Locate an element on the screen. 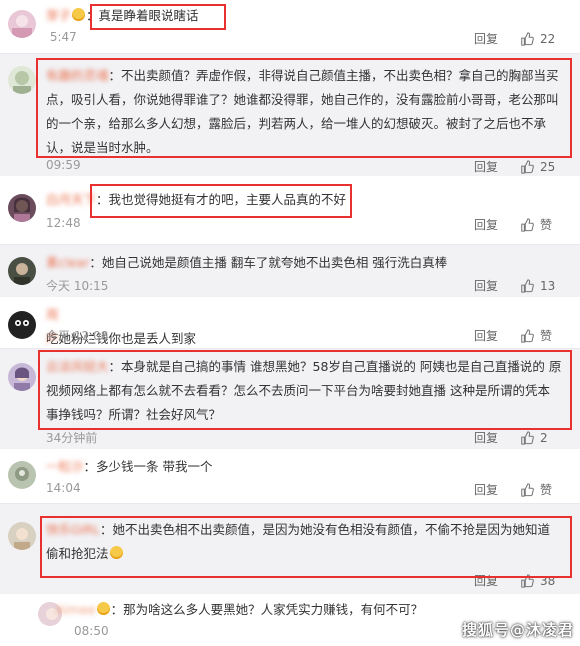  like-count: 38 is located at coordinates (548, 580).